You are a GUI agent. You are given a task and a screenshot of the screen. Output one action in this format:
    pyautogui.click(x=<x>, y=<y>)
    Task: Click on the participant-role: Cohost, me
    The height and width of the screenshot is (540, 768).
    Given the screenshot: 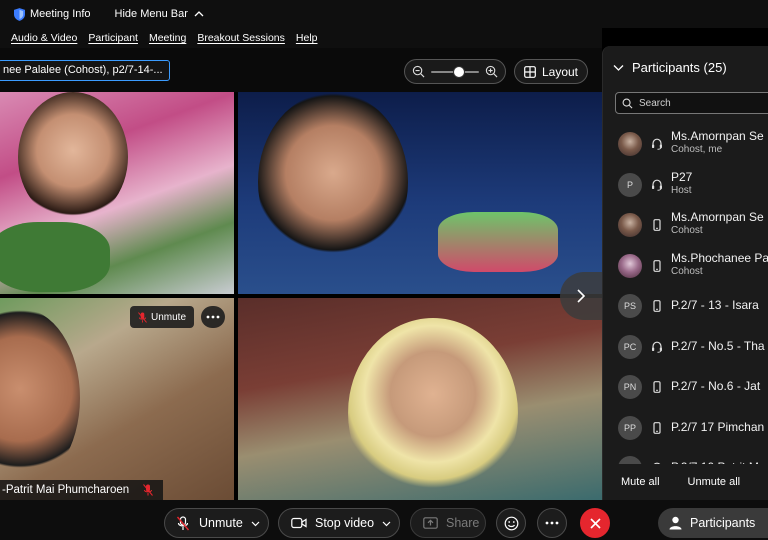 What is the action you would take?
    pyautogui.click(x=697, y=149)
    